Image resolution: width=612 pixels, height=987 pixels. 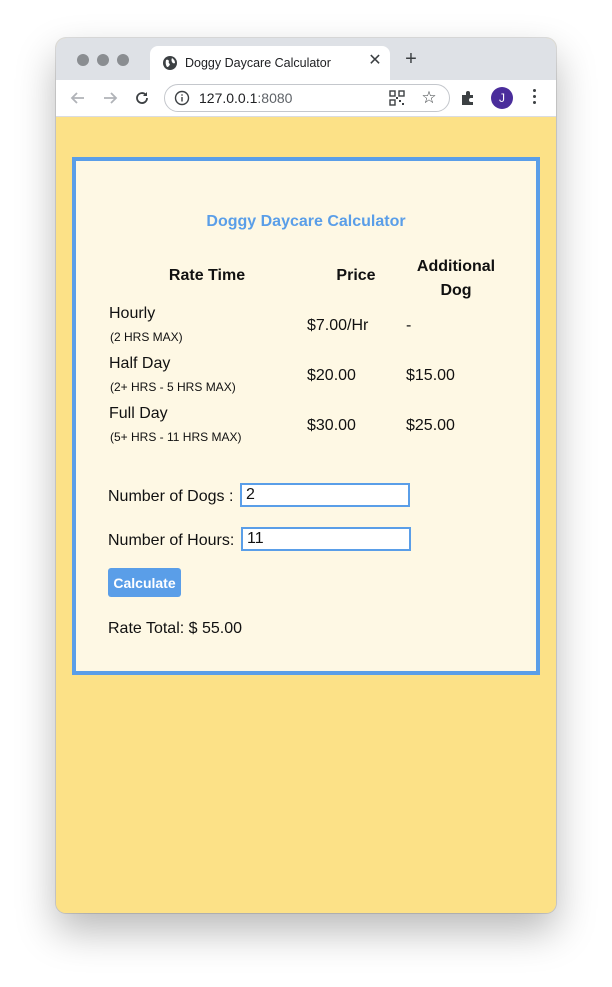 What do you see at coordinates (411, 59) in the screenshot?
I see `plus-icon: +` at bounding box center [411, 59].